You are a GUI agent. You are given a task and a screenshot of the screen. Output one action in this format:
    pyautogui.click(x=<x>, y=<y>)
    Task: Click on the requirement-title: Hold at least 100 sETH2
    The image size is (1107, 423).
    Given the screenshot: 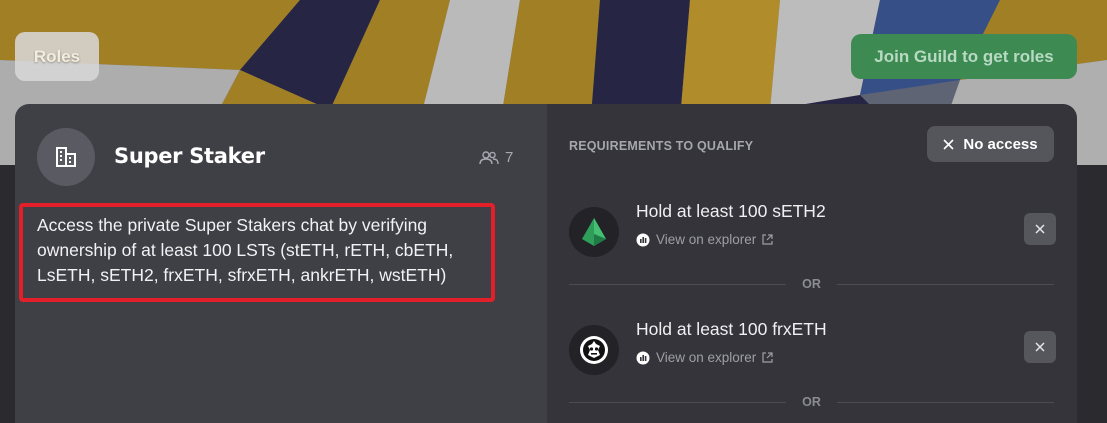 What is the action you would take?
    pyautogui.click(x=731, y=211)
    